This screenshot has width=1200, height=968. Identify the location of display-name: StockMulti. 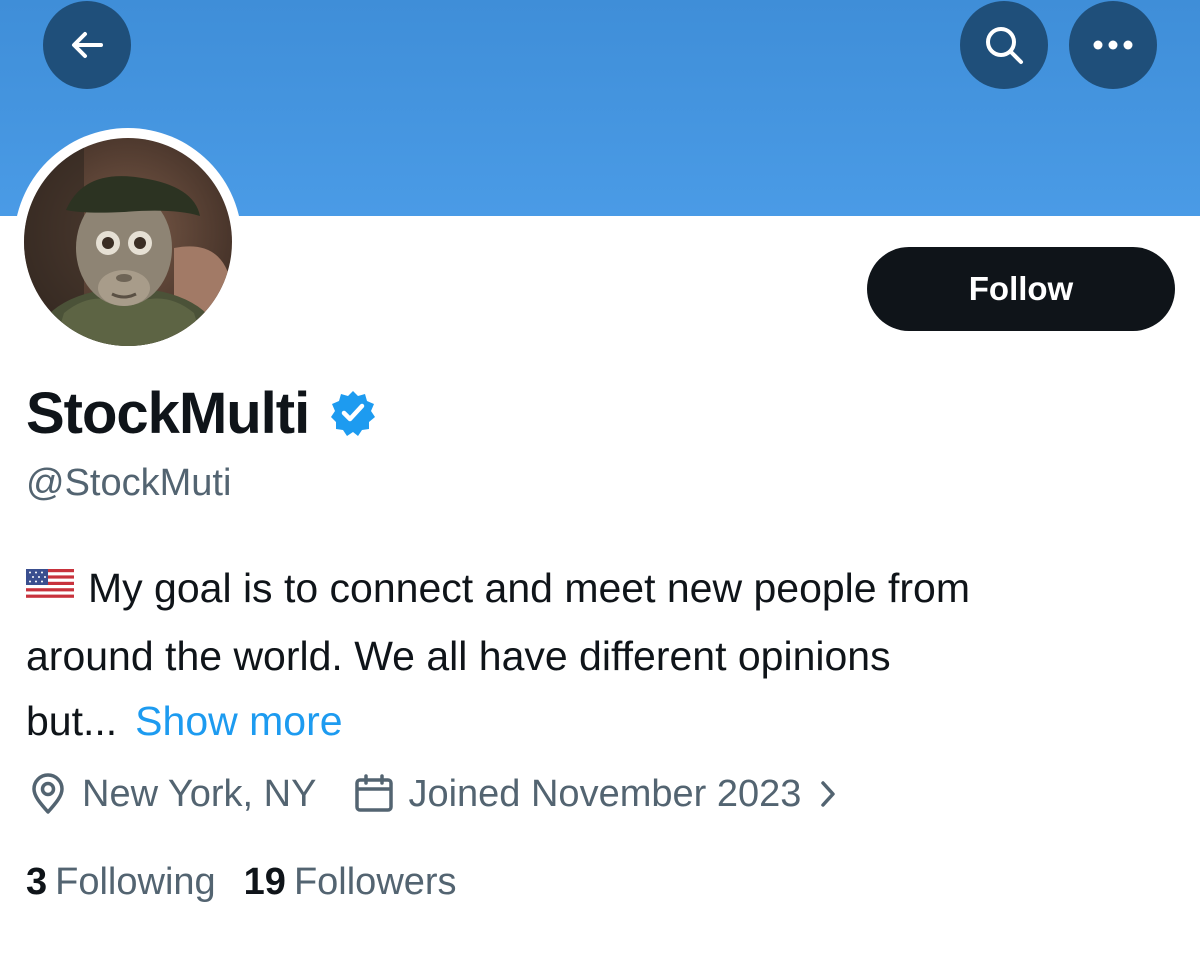
(168, 413).